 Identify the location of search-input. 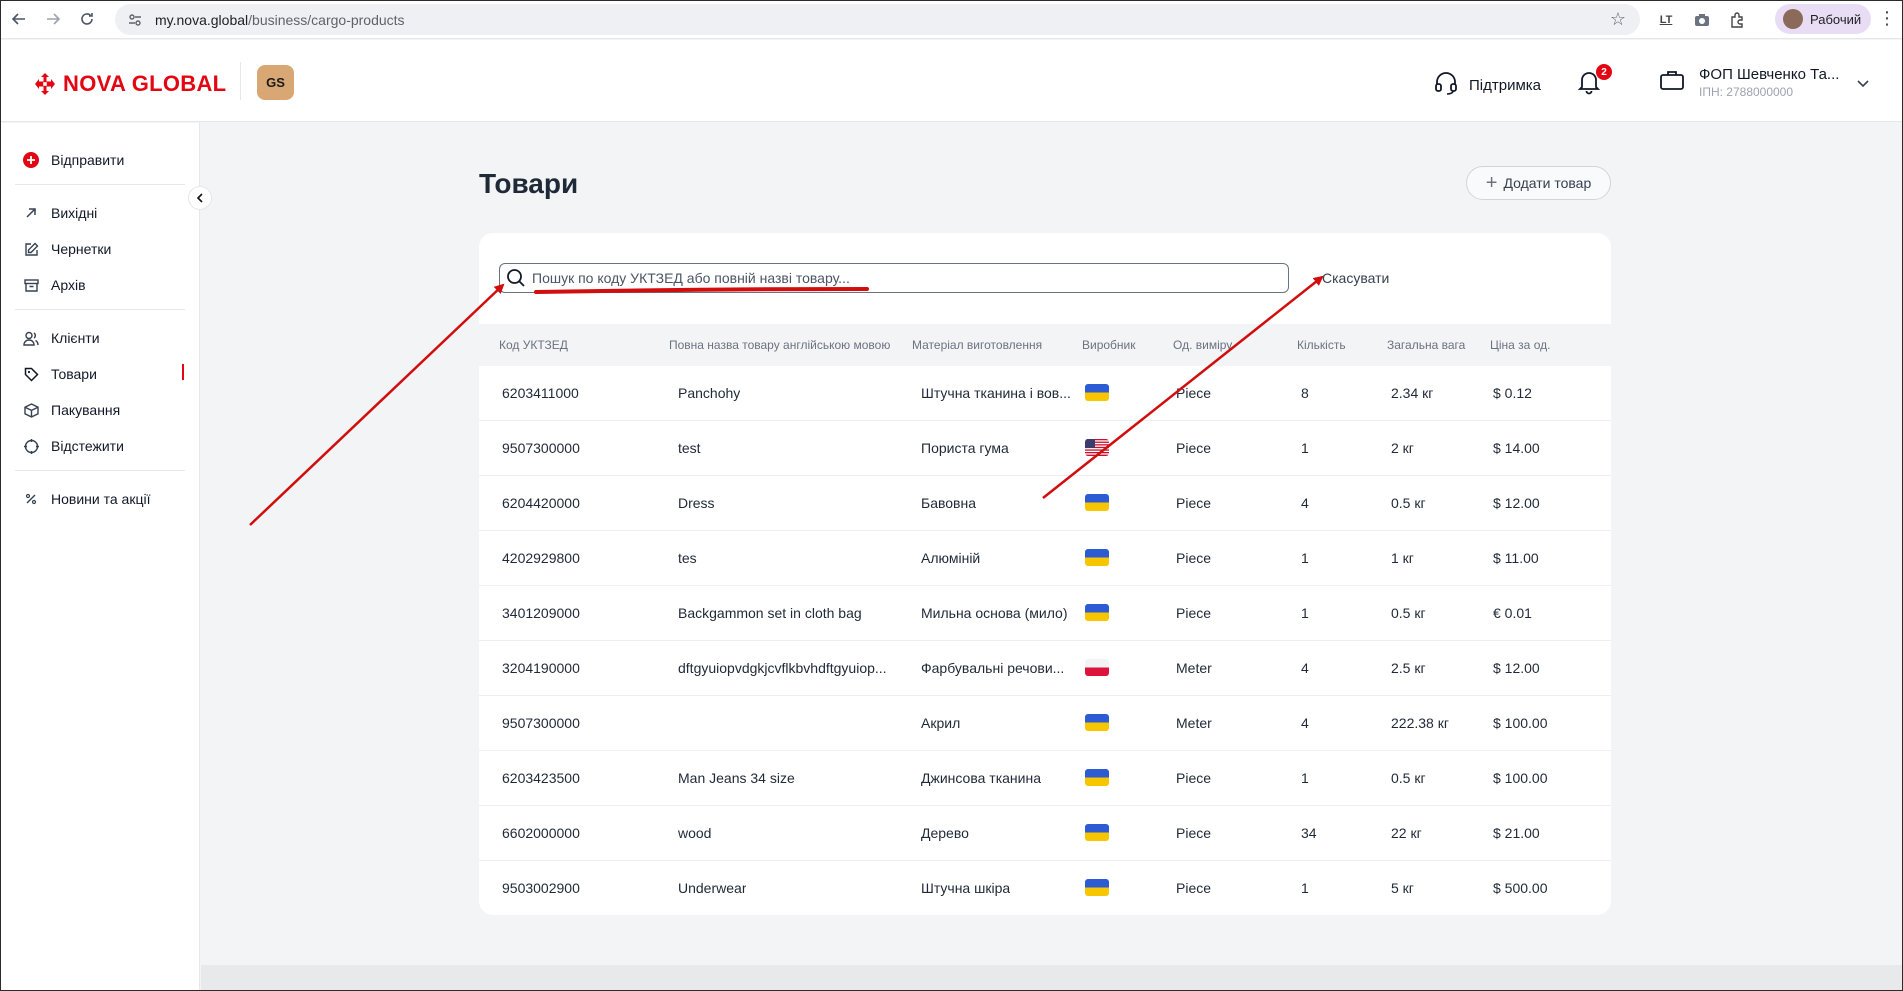
(902, 278).